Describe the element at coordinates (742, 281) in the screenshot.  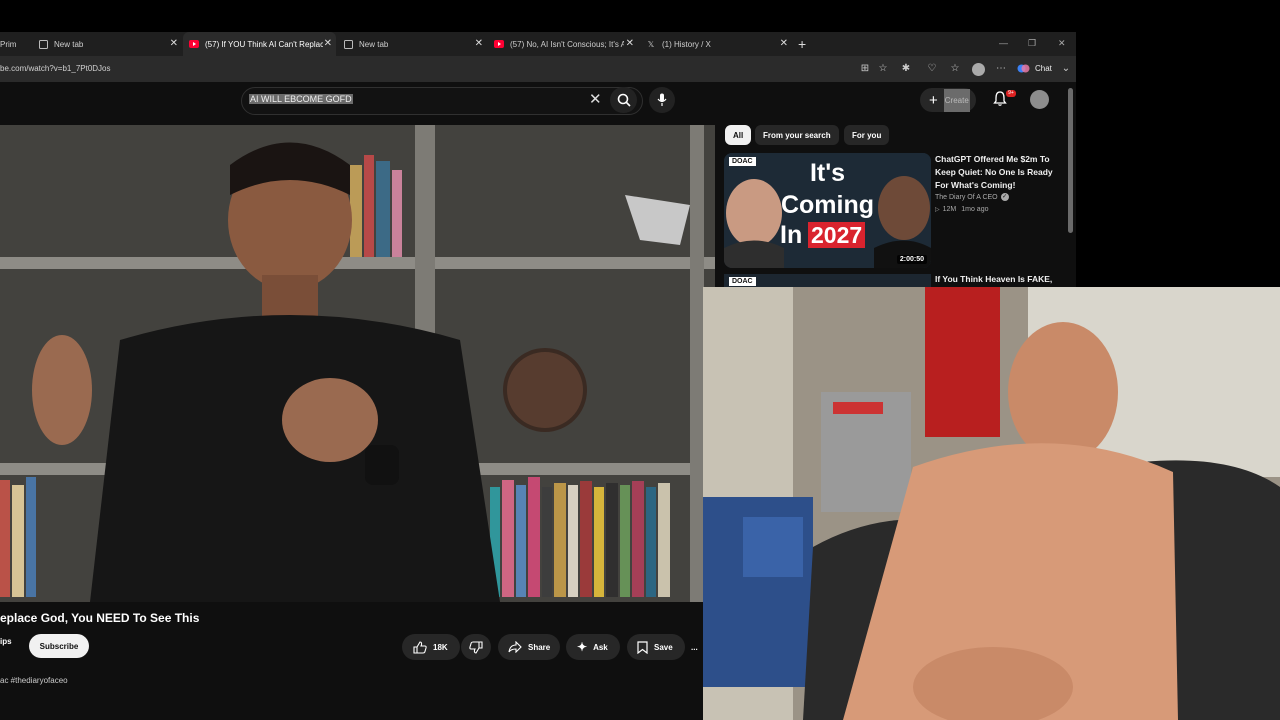
I see `doac-badge: DOAC` at that location.